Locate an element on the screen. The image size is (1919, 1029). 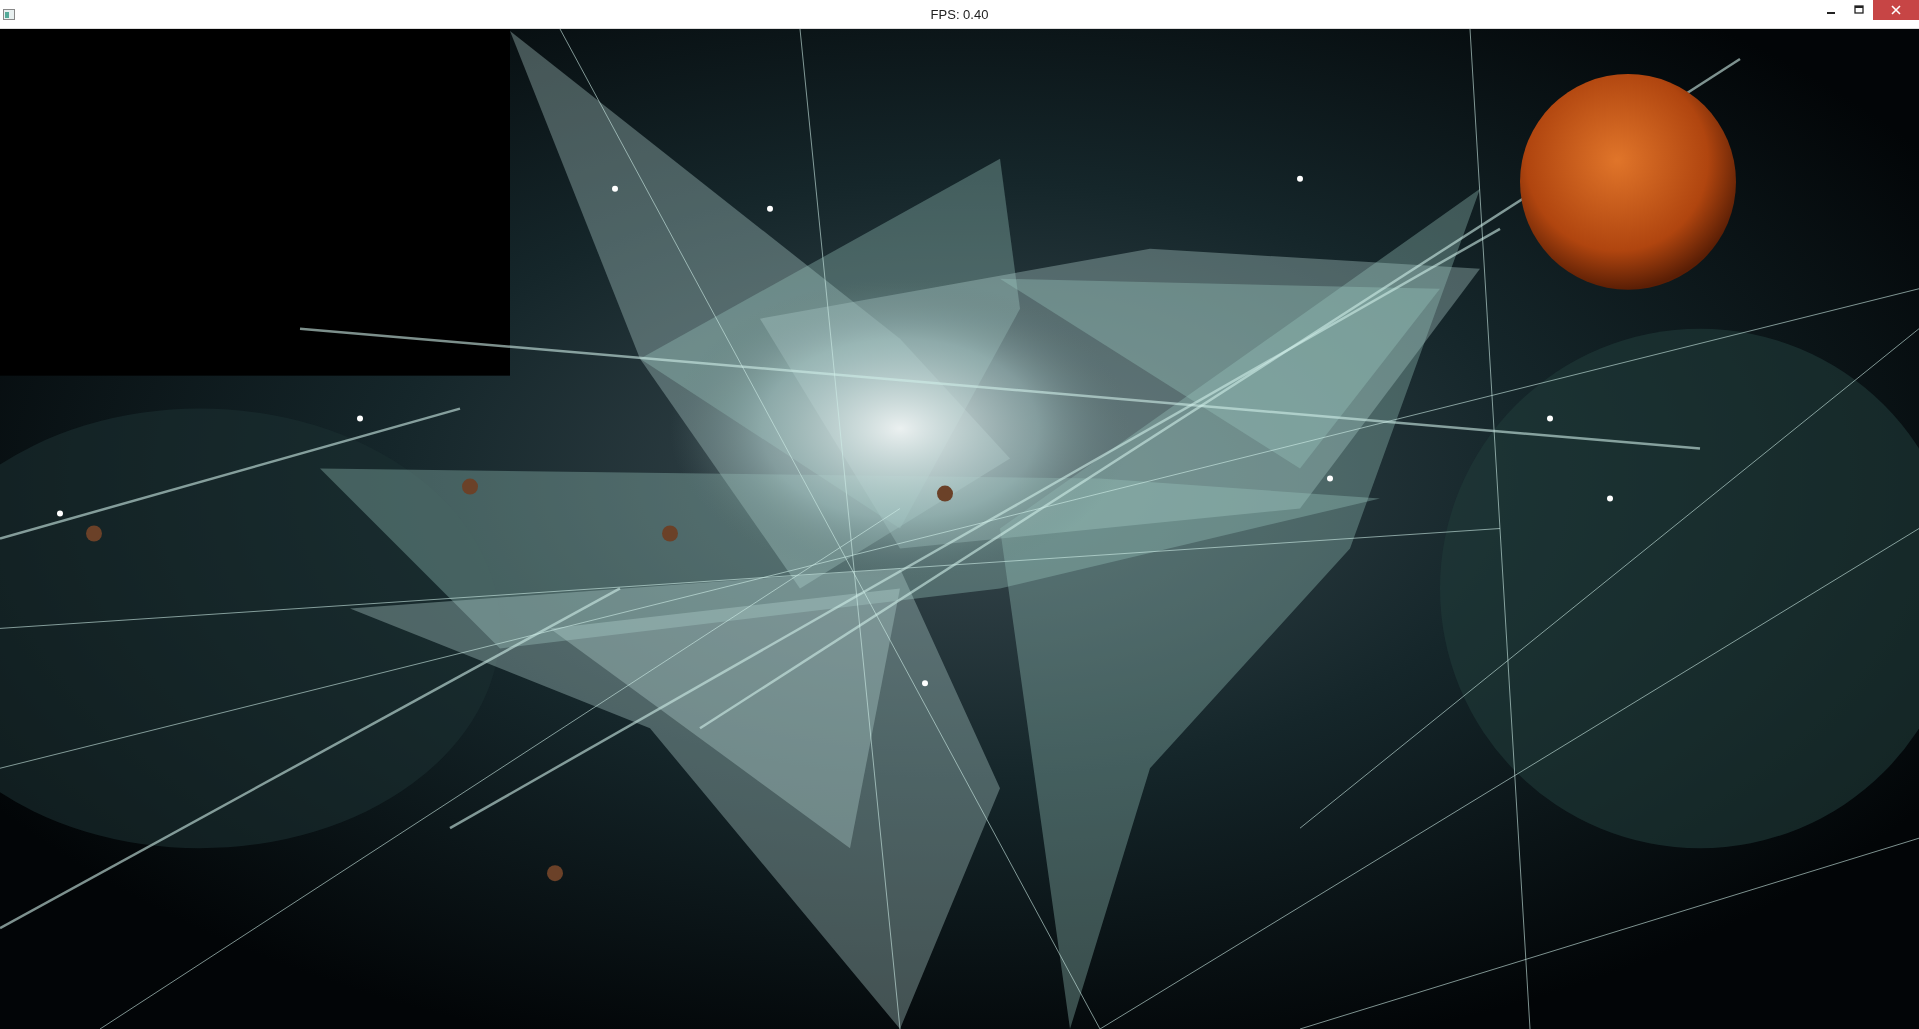
window-title: FPS: 0.40 is located at coordinates (959, 14).